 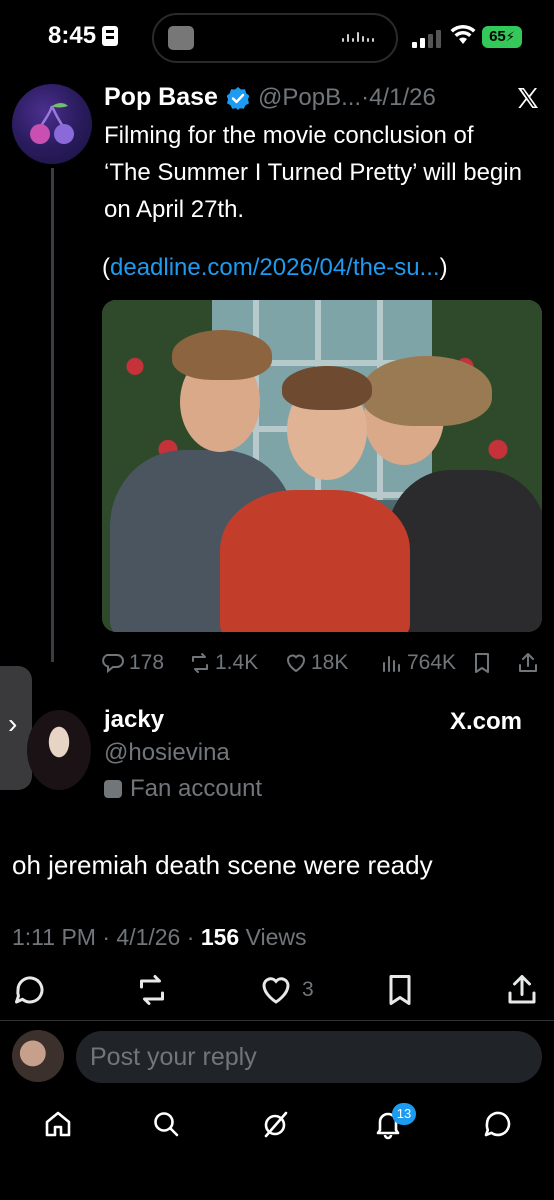 What do you see at coordinates (305, 1057) in the screenshot?
I see `reply-input` at bounding box center [305, 1057].